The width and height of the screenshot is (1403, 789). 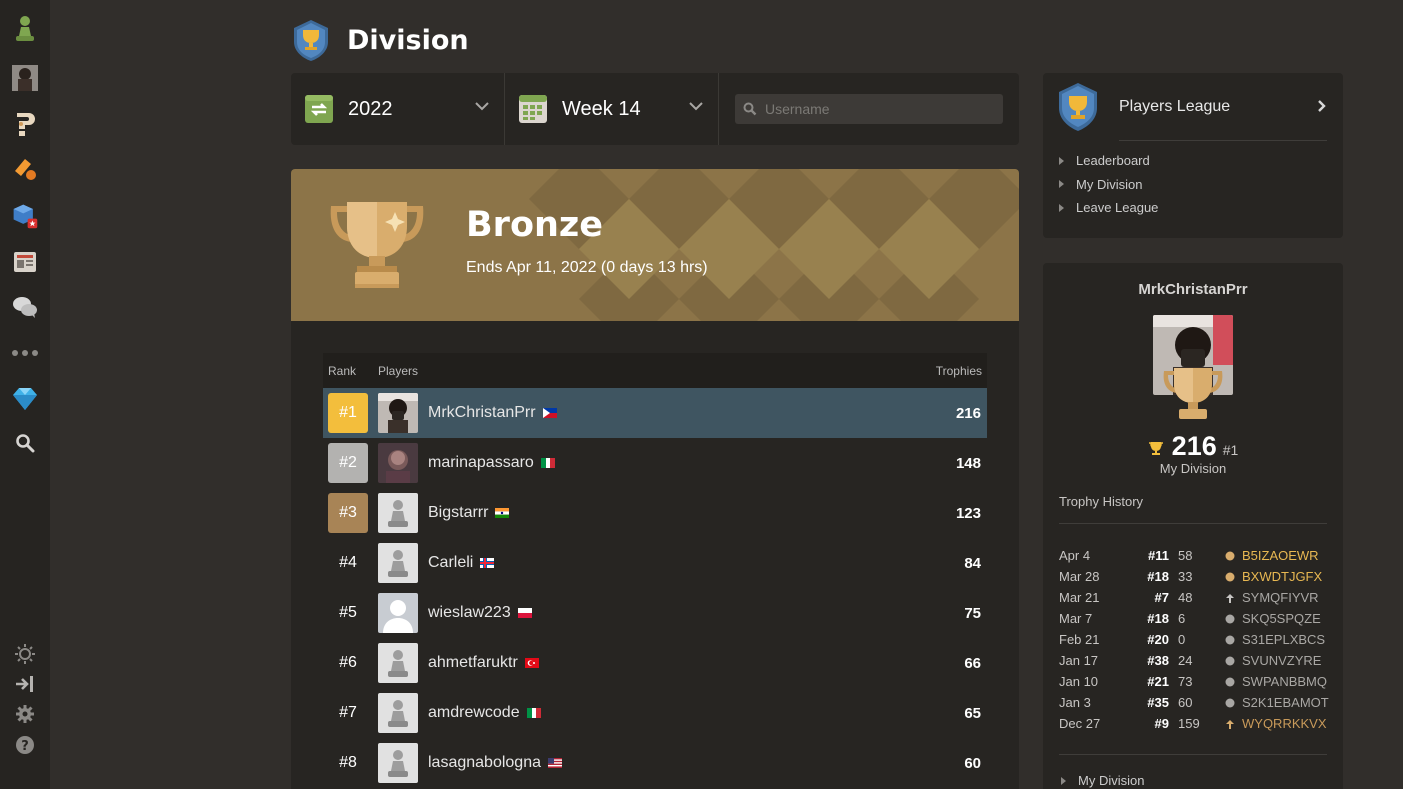 I want to click on division-code-link: WYQRRKKVX, so click(x=1284, y=723).